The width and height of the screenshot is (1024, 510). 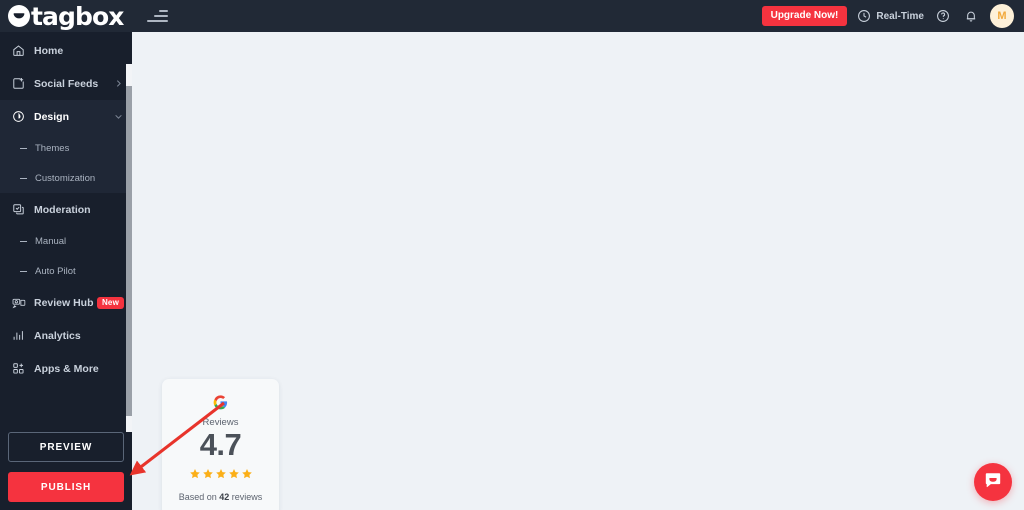 I want to click on sidebar-subitem-customization: Customization, so click(x=66, y=178).